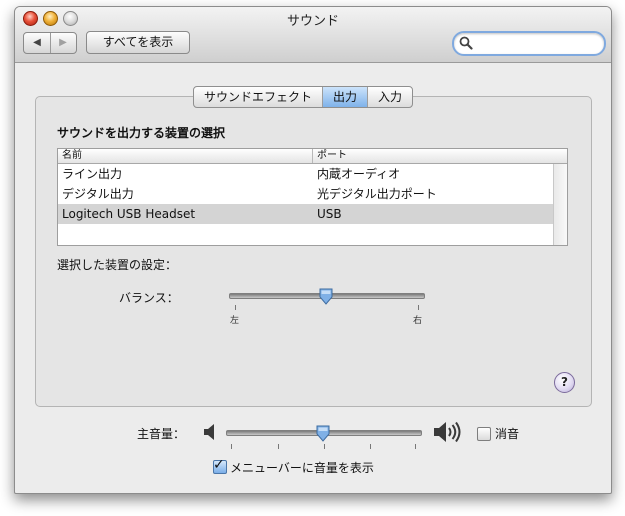 The height and width of the screenshot is (516, 625). What do you see at coordinates (390, 97) in the screenshot?
I see `tab-input: 入力` at bounding box center [390, 97].